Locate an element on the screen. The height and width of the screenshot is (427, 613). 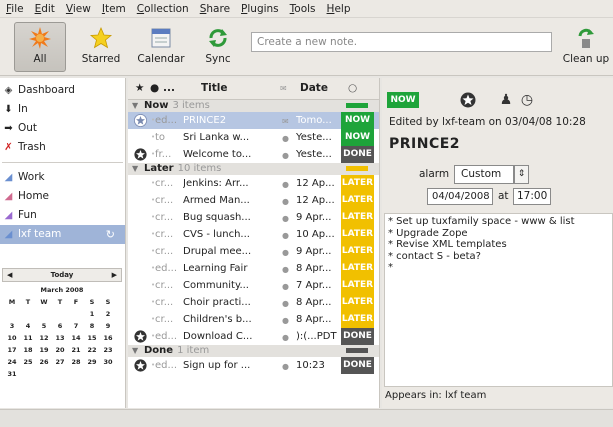
calendar-day: 9 is located at coordinates (108, 326).